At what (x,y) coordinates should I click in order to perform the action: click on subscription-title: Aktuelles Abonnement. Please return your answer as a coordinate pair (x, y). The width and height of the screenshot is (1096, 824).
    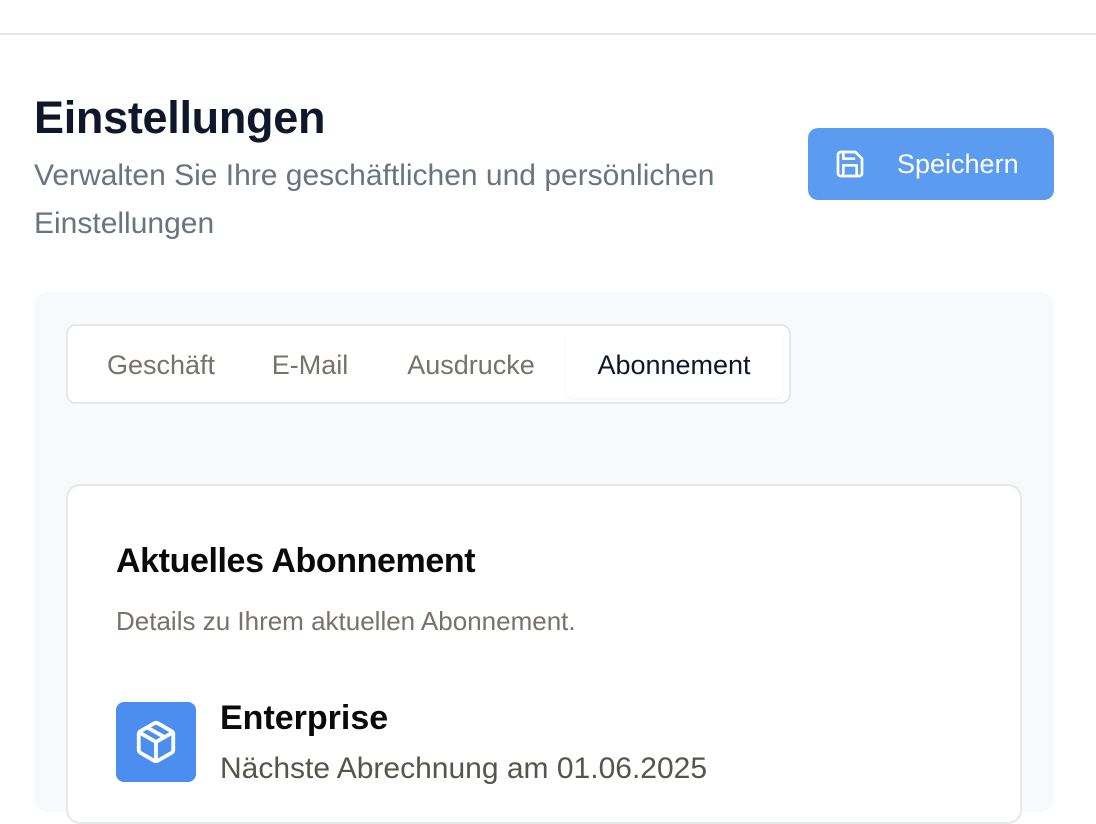
    Looking at the image, I should click on (296, 561).